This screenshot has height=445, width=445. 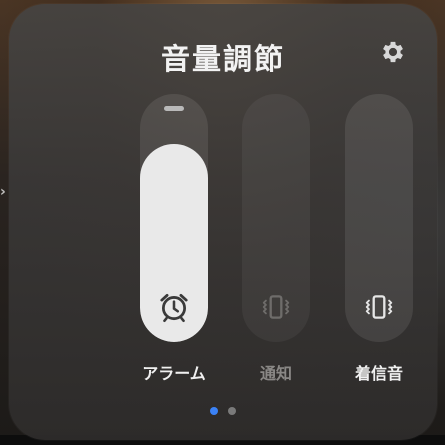 What do you see at coordinates (223, 411) in the screenshot?
I see `page-indicator` at bounding box center [223, 411].